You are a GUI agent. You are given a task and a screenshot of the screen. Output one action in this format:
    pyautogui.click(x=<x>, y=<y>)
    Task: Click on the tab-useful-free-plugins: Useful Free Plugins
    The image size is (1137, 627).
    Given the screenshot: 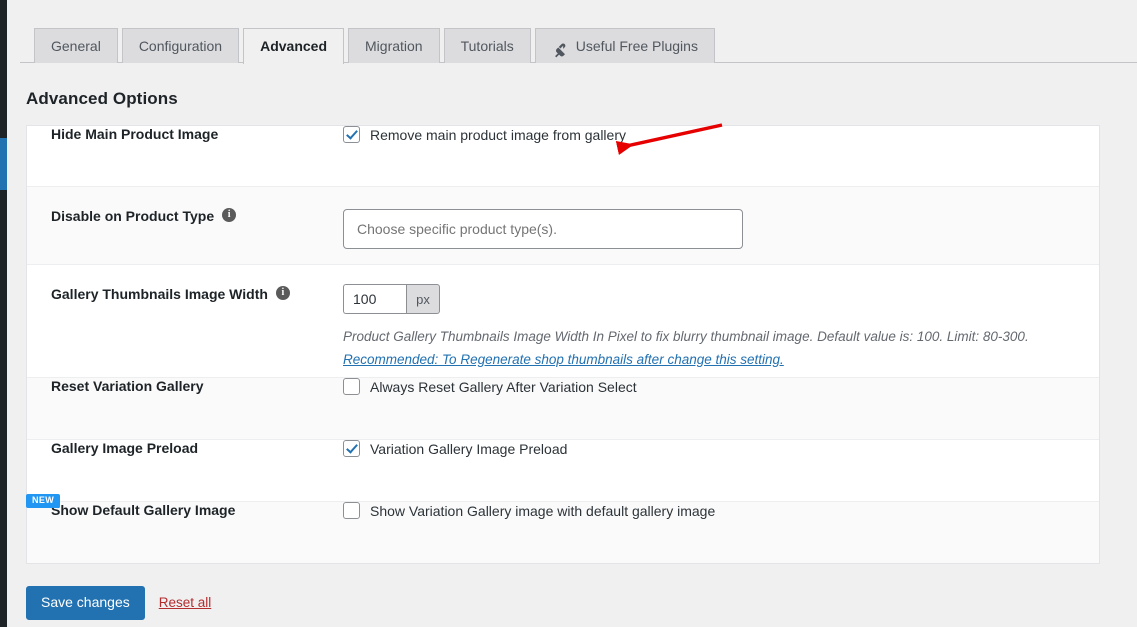 What is the action you would take?
    pyautogui.click(x=624, y=45)
    